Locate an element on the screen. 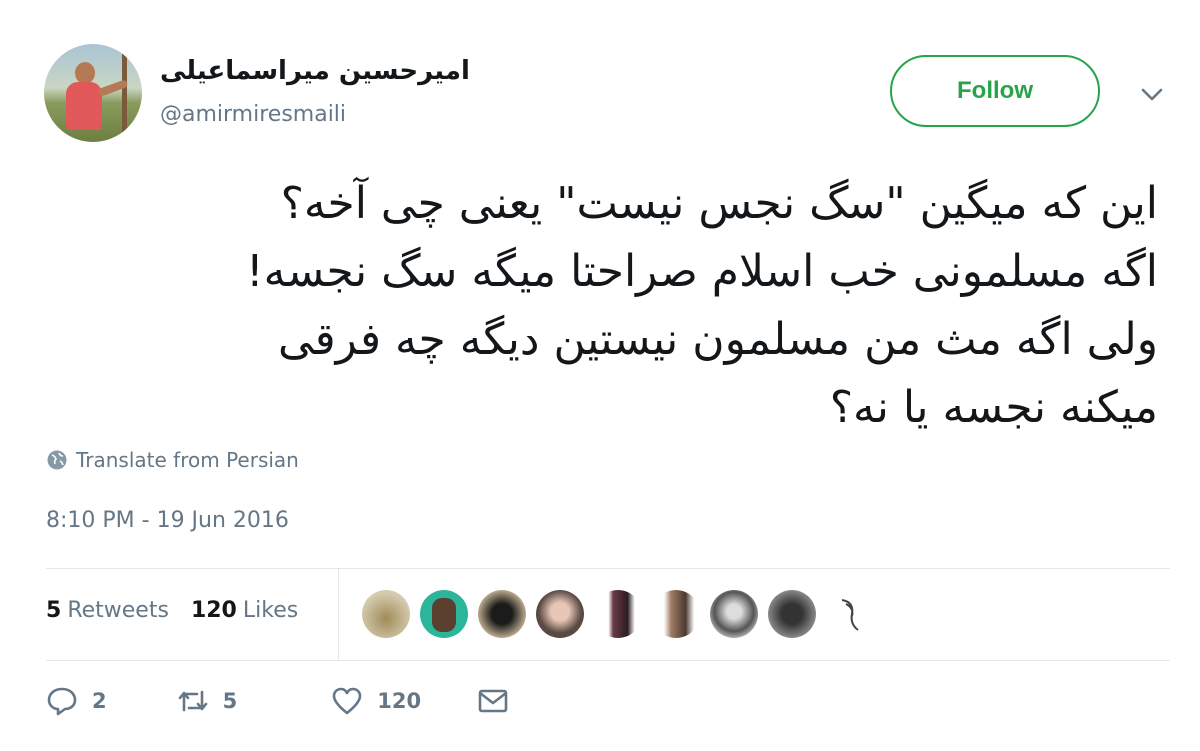  reply-count: 2 is located at coordinates (99, 701).